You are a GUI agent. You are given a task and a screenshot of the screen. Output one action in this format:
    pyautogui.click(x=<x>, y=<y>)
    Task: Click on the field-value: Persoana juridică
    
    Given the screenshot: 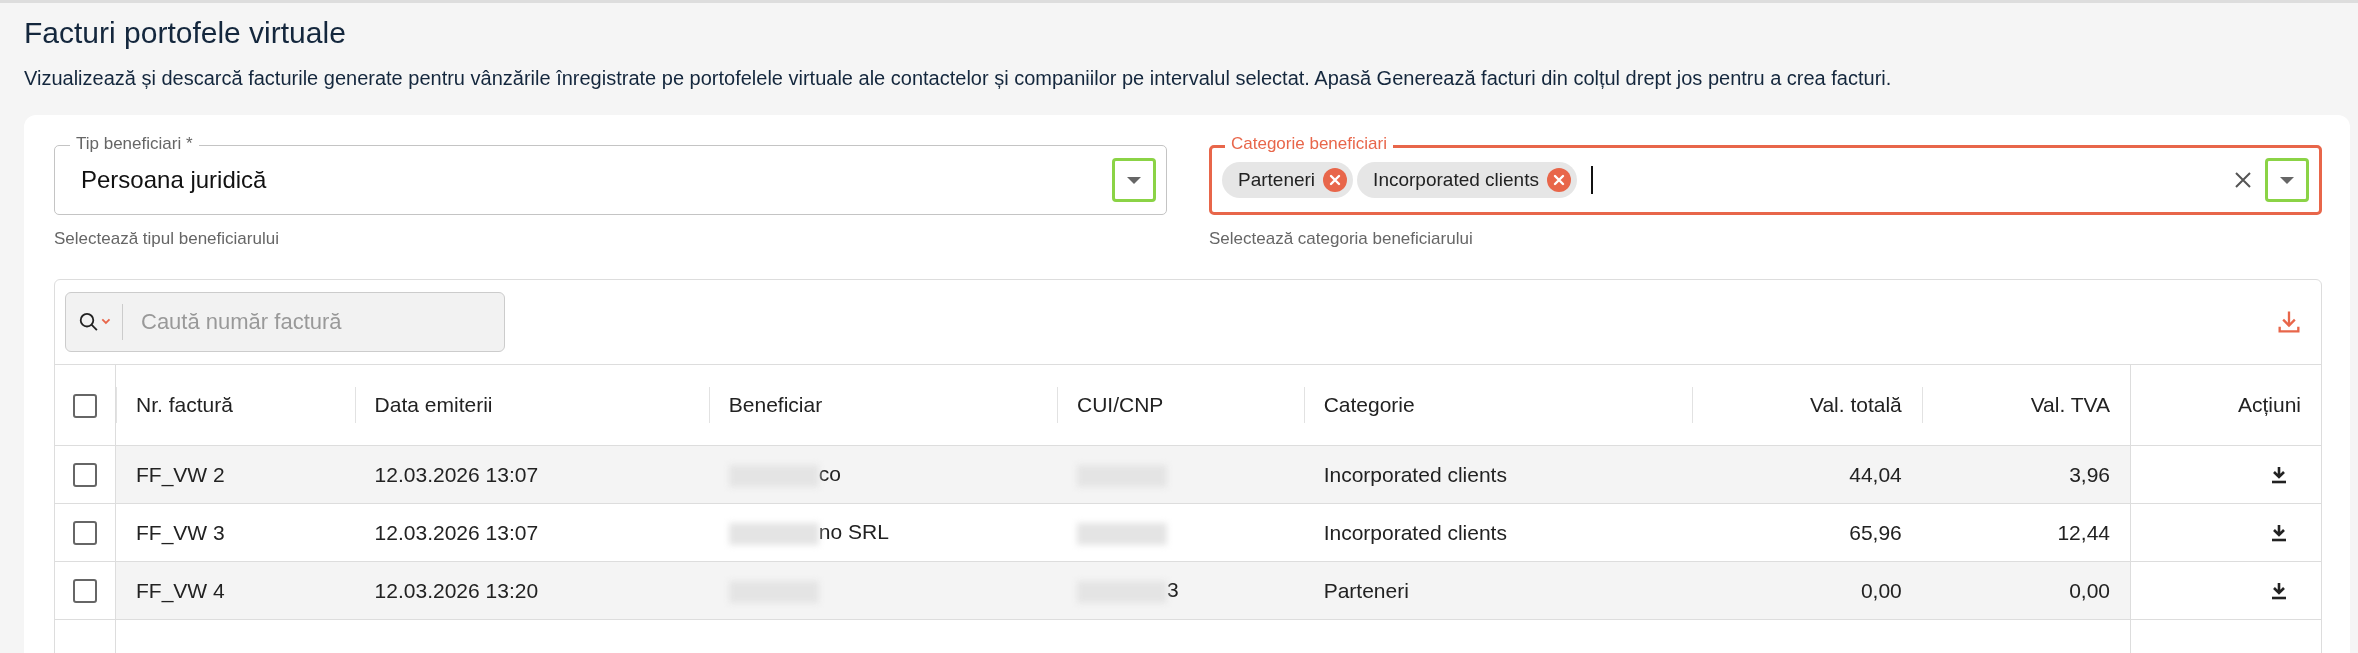 What is the action you would take?
    pyautogui.click(x=174, y=180)
    